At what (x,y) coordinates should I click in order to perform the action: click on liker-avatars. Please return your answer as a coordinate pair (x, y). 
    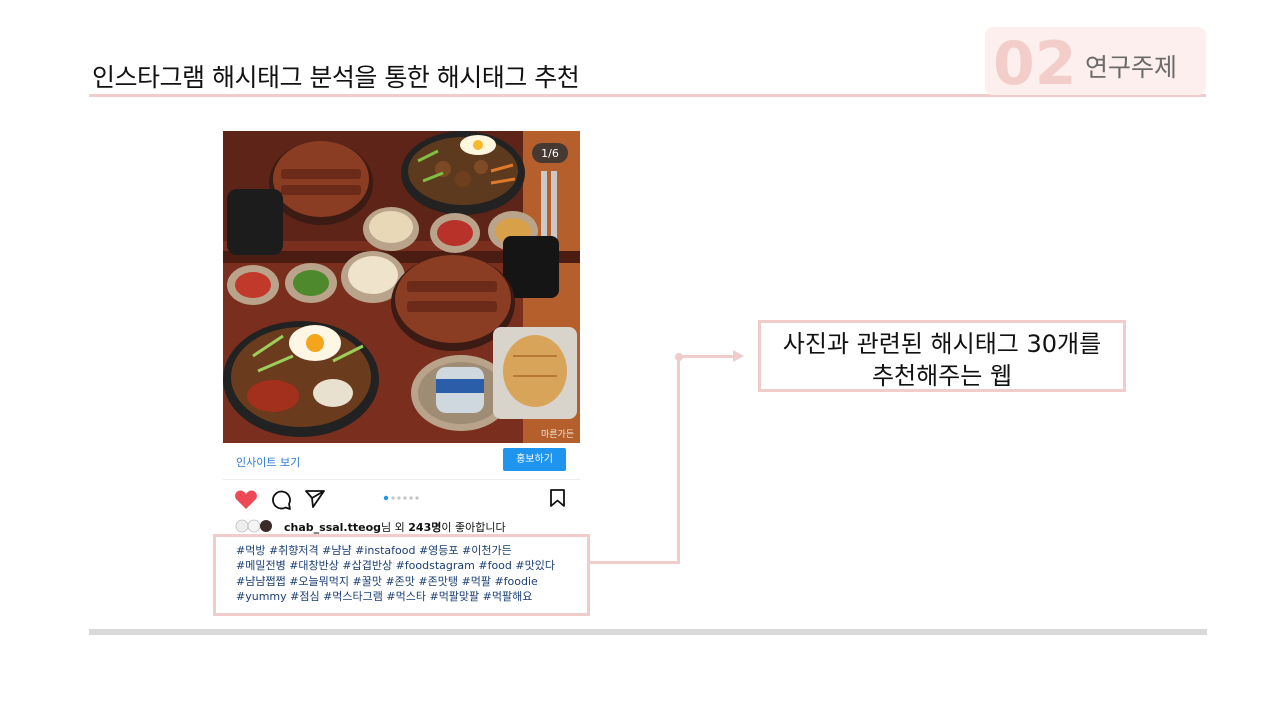
    Looking at the image, I should click on (253, 526).